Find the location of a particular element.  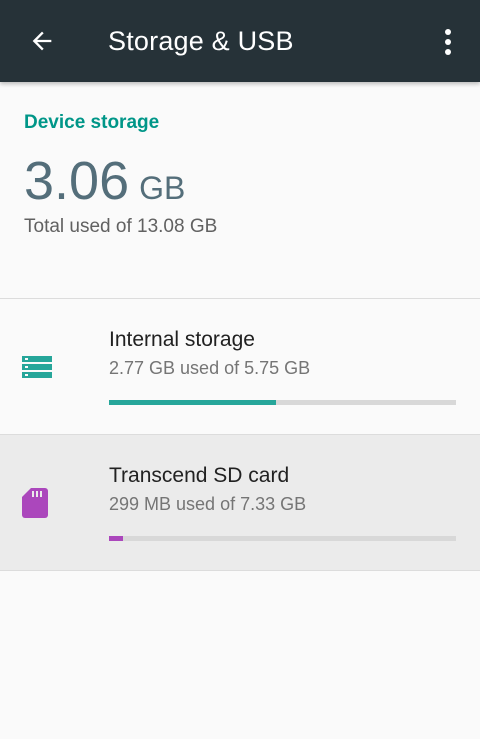

used-number: 3.06 is located at coordinates (77, 181).